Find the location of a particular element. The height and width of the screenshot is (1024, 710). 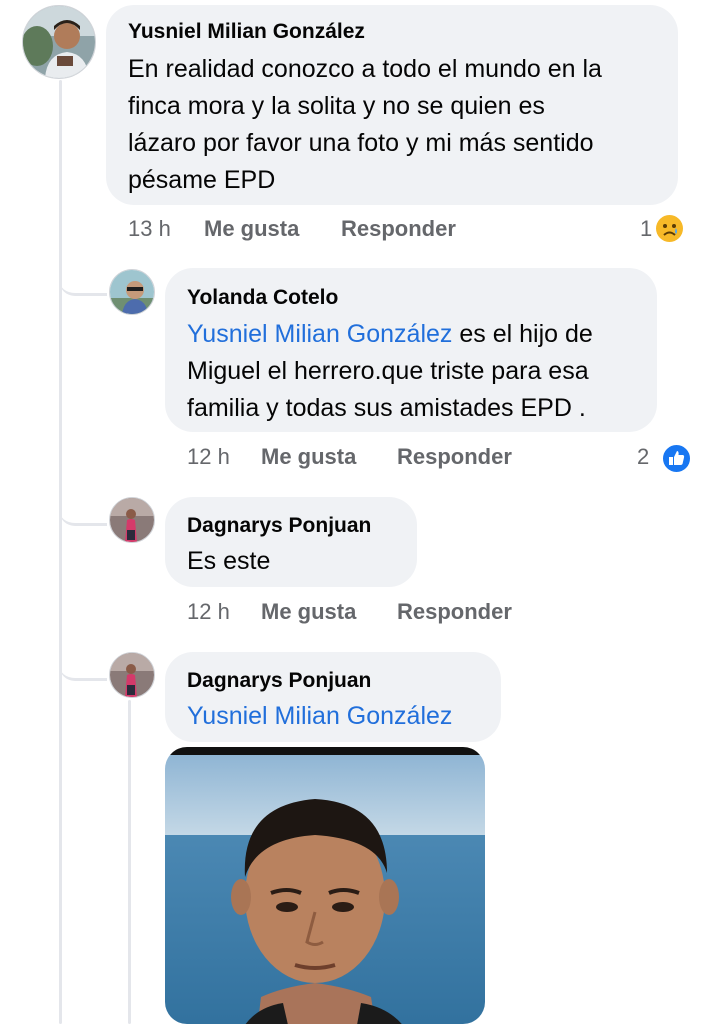

comment-text-line: Yusniel Milian González es el hijo de is located at coordinates (390, 334).